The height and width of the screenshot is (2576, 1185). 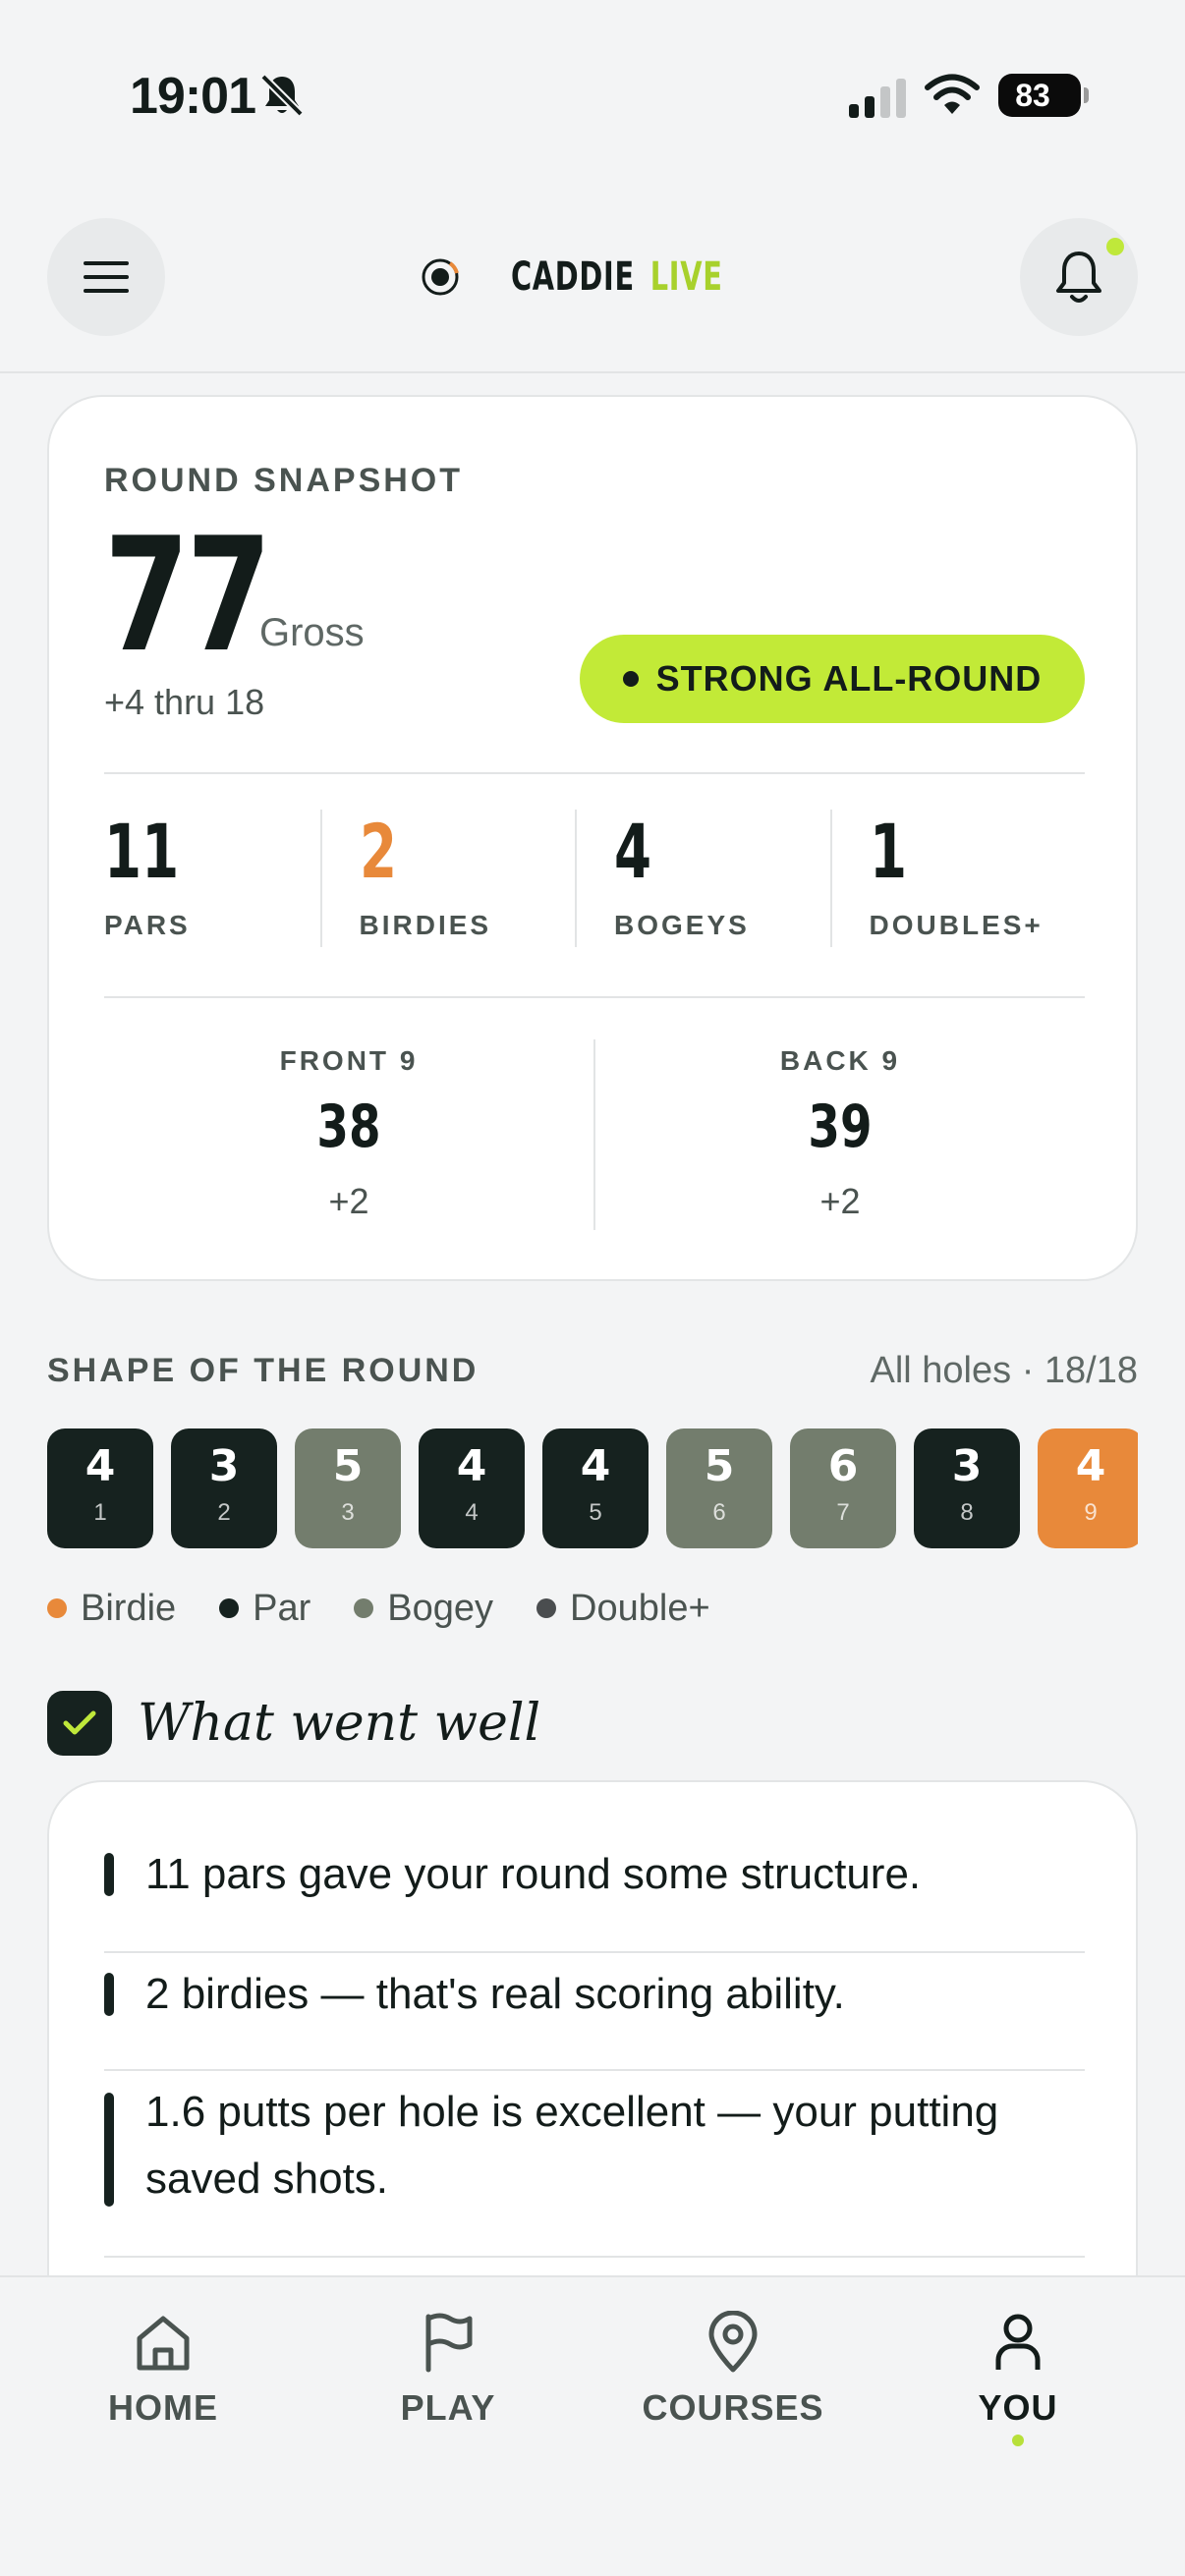 What do you see at coordinates (1005, 1371) in the screenshot?
I see `holes-filter: All holes · 18/18` at bounding box center [1005, 1371].